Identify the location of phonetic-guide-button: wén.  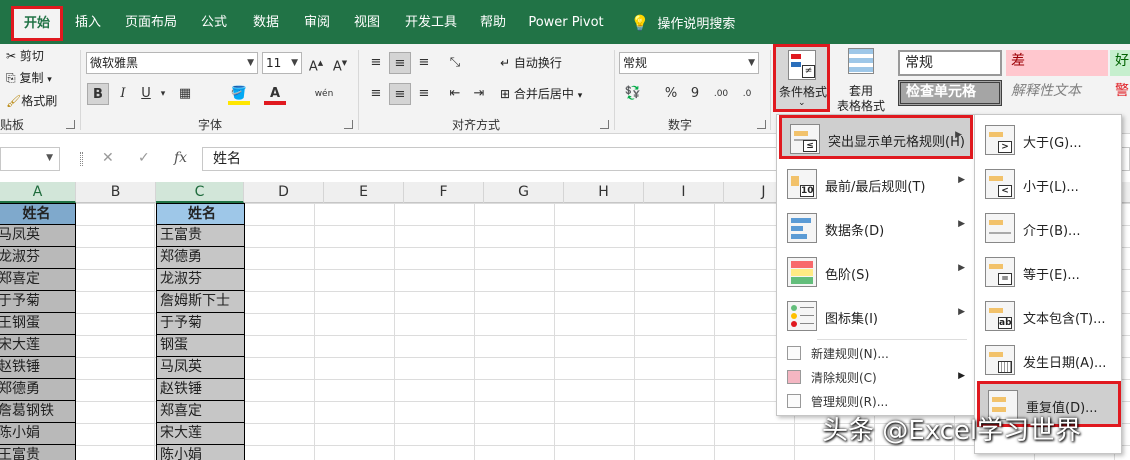
(324, 94).